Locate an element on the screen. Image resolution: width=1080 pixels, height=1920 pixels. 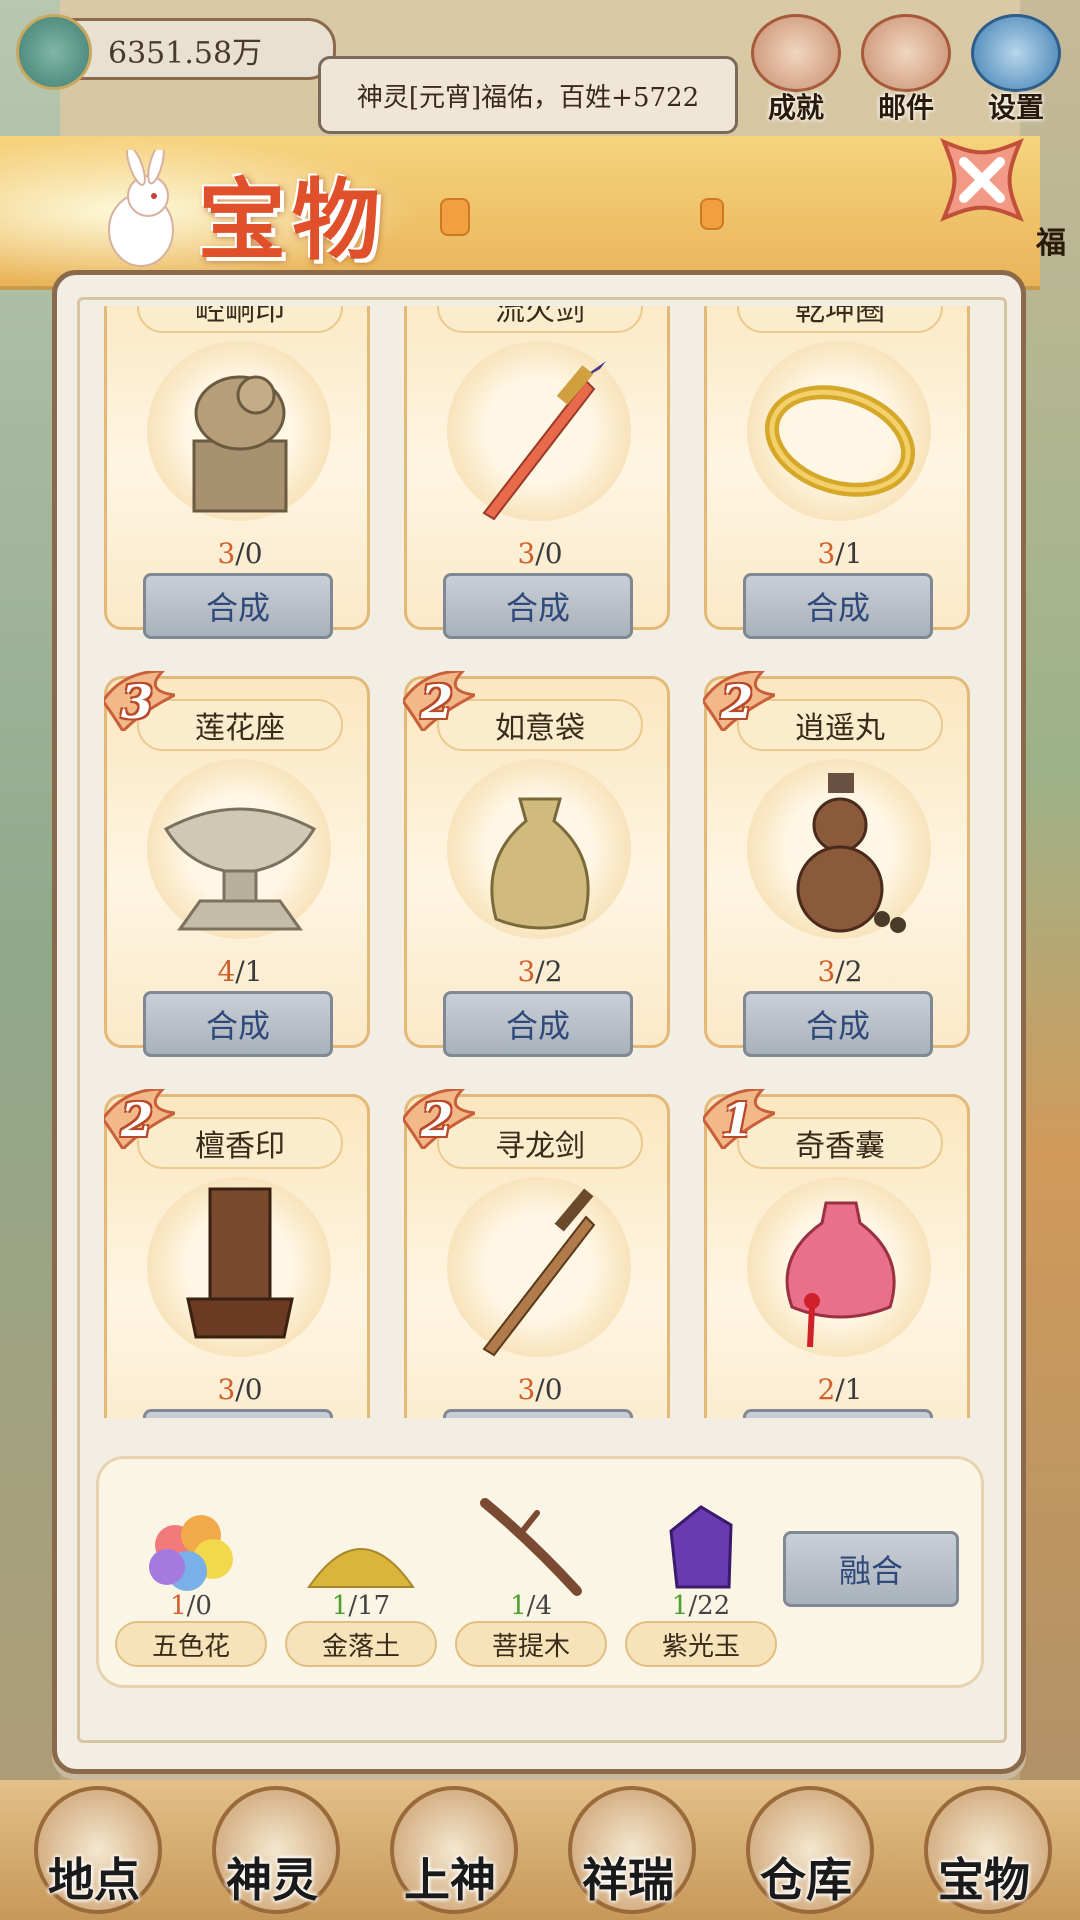
treasure-card: 崆峒印 3/0 合成 is located at coordinates (237, 472).